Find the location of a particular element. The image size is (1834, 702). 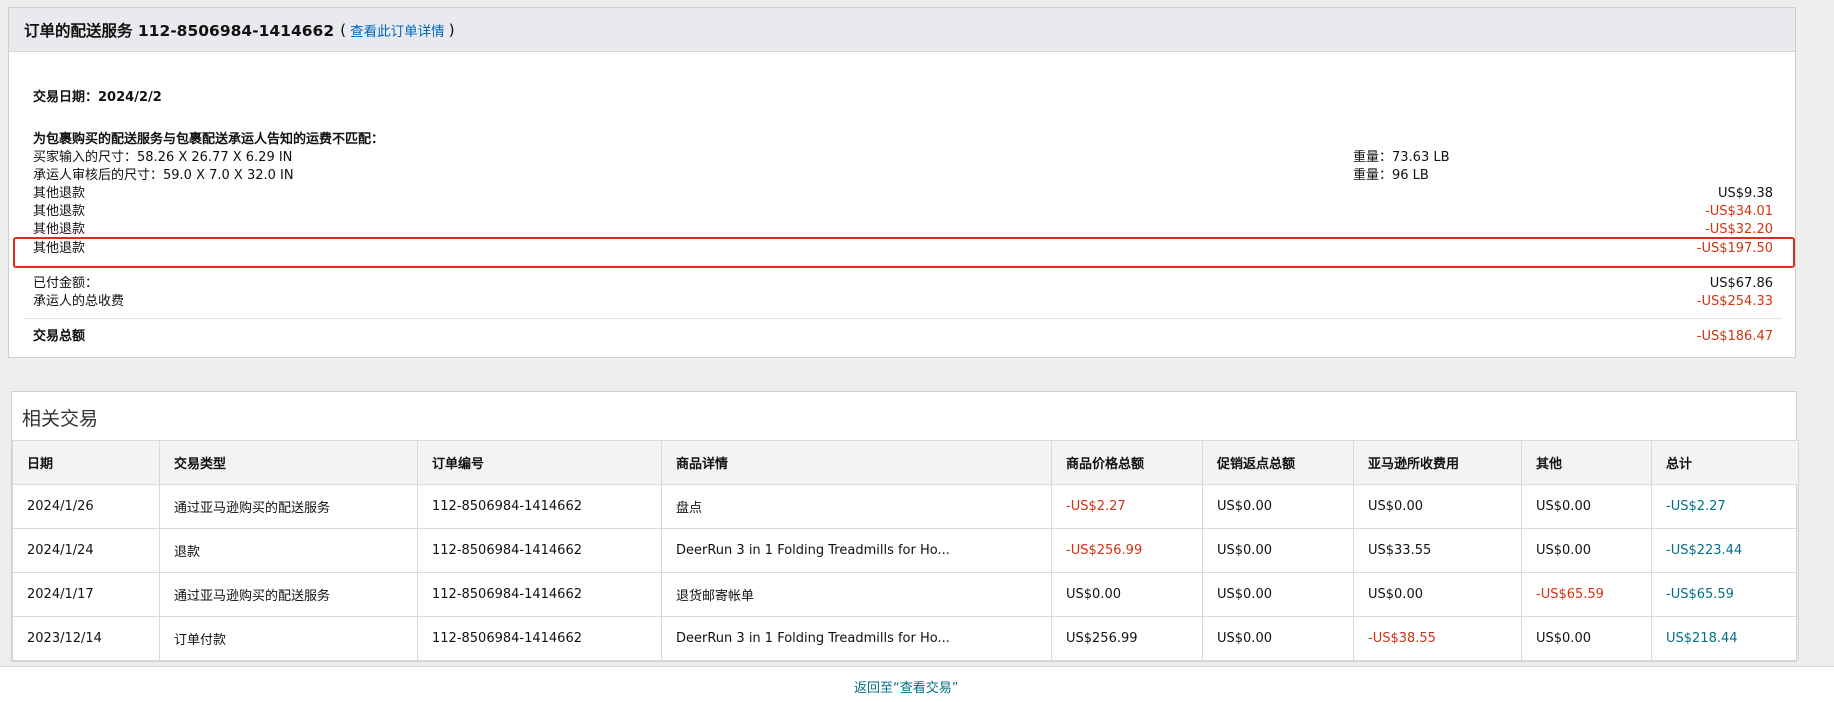

cell-date: 2023/12/14 is located at coordinates (86, 638).